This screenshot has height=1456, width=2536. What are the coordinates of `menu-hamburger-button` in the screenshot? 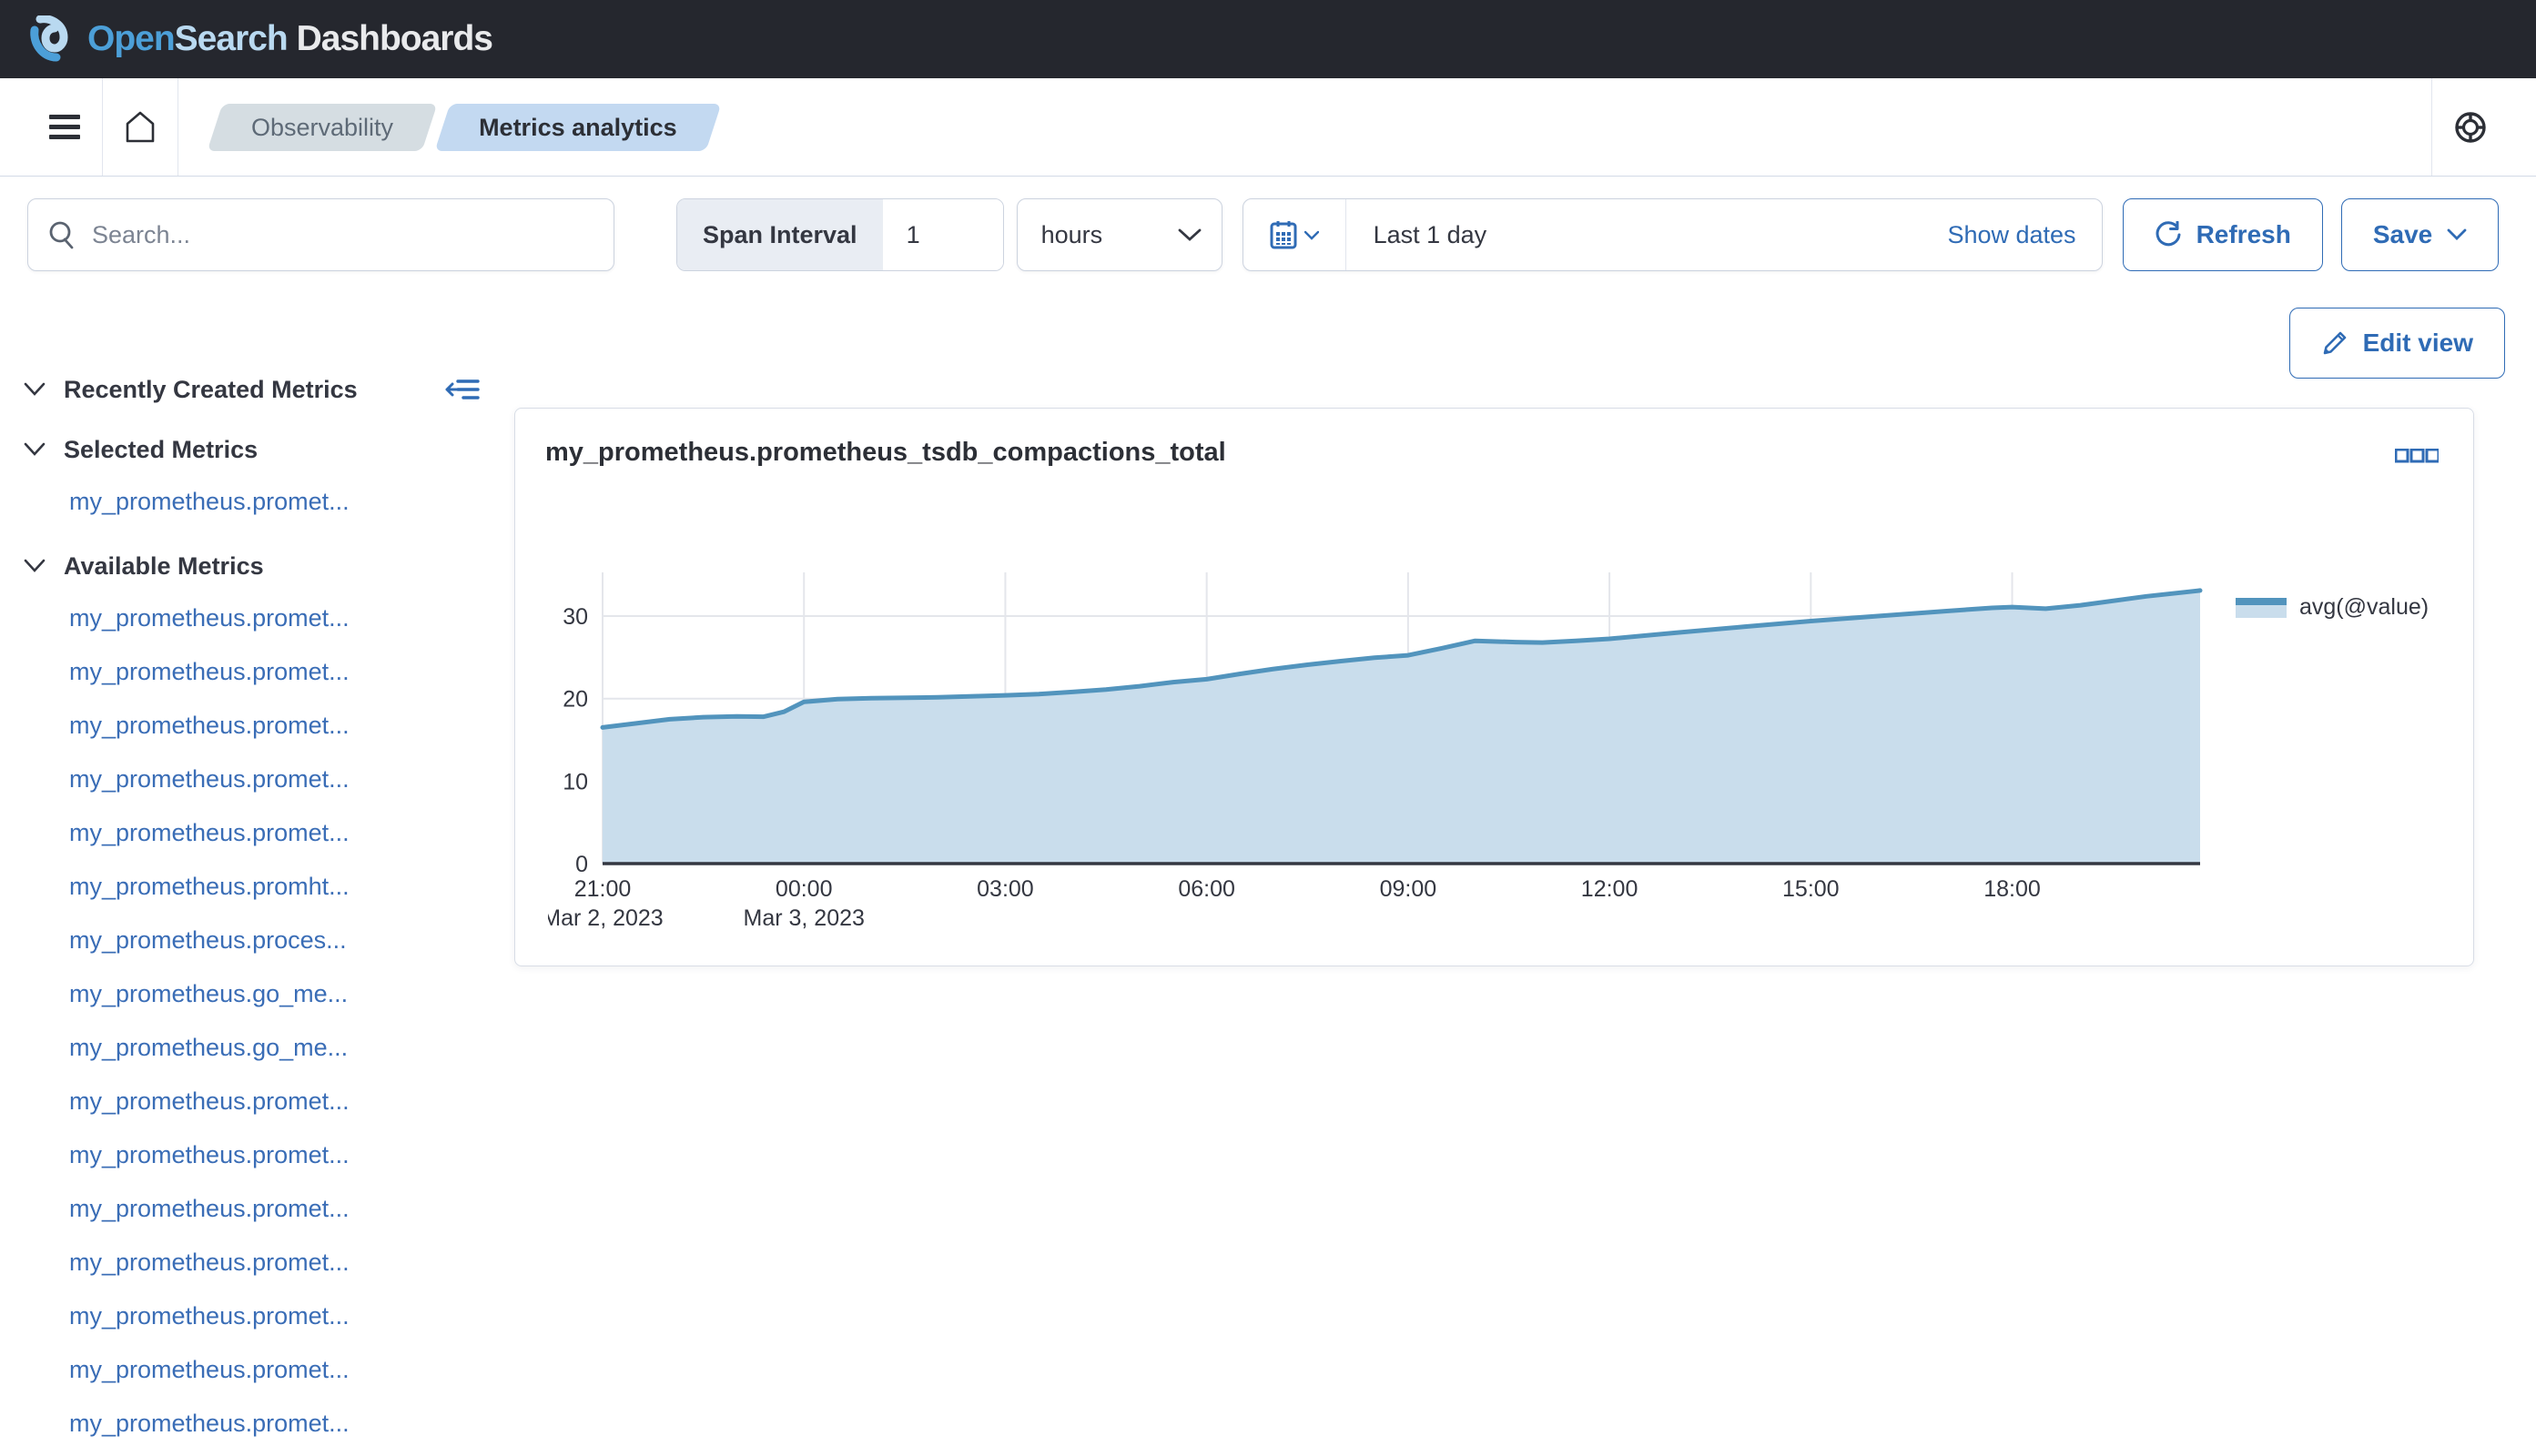 It's located at (64, 127).